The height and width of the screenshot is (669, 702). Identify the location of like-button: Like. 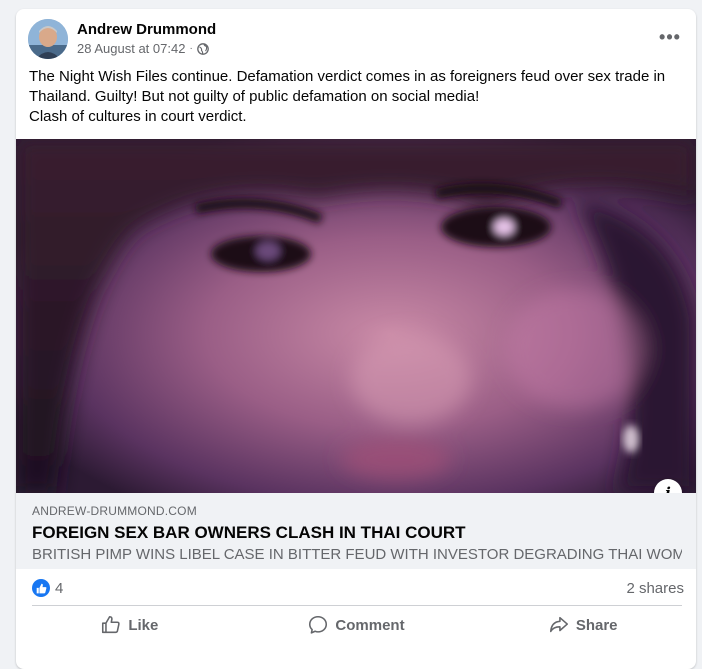
(129, 625).